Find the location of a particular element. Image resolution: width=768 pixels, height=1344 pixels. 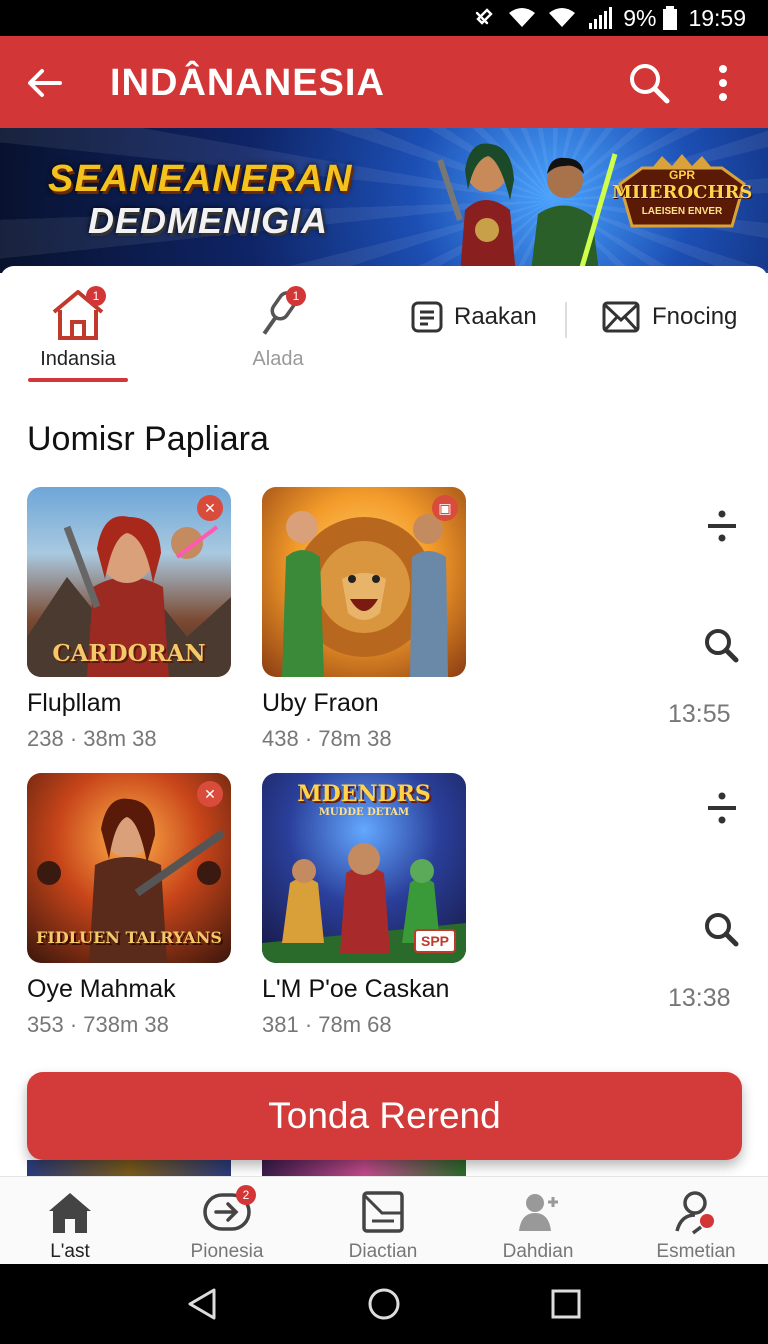

game-thumbnail: CARDORAN ✕ is located at coordinates (129, 582).